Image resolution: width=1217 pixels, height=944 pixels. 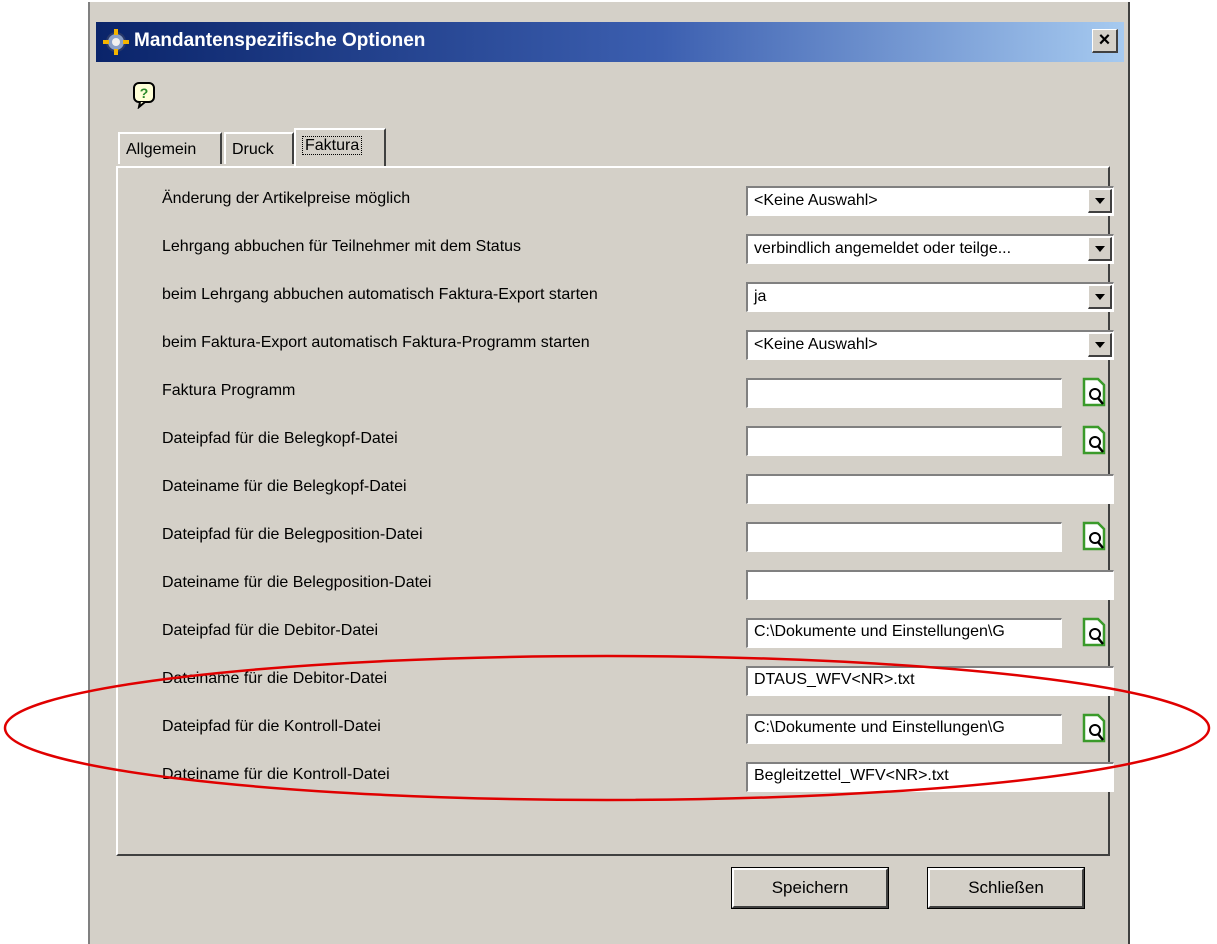 I want to click on input-debitor-name: DTAUS_WFV<NR>.txt, so click(x=930, y=681).